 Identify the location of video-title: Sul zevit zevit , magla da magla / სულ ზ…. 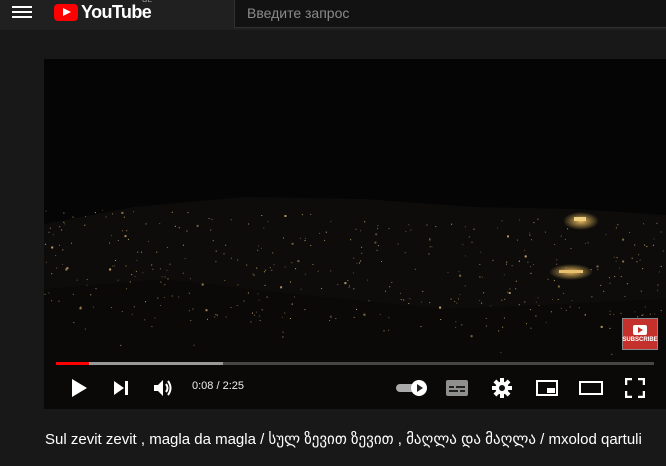
(343, 439).